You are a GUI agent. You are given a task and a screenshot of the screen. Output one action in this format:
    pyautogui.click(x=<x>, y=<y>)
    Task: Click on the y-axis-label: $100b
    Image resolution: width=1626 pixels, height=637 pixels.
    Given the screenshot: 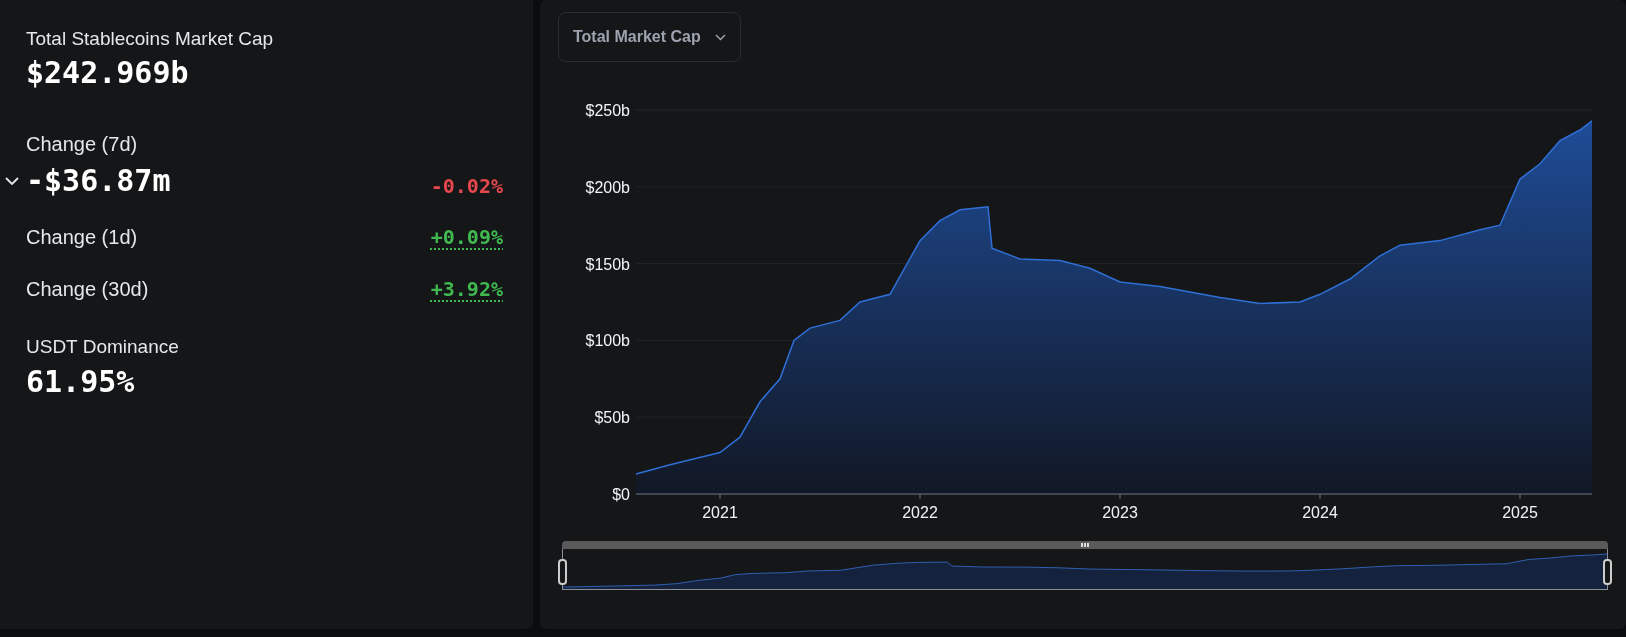 What is the action you would take?
    pyautogui.click(x=607, y=341)
    